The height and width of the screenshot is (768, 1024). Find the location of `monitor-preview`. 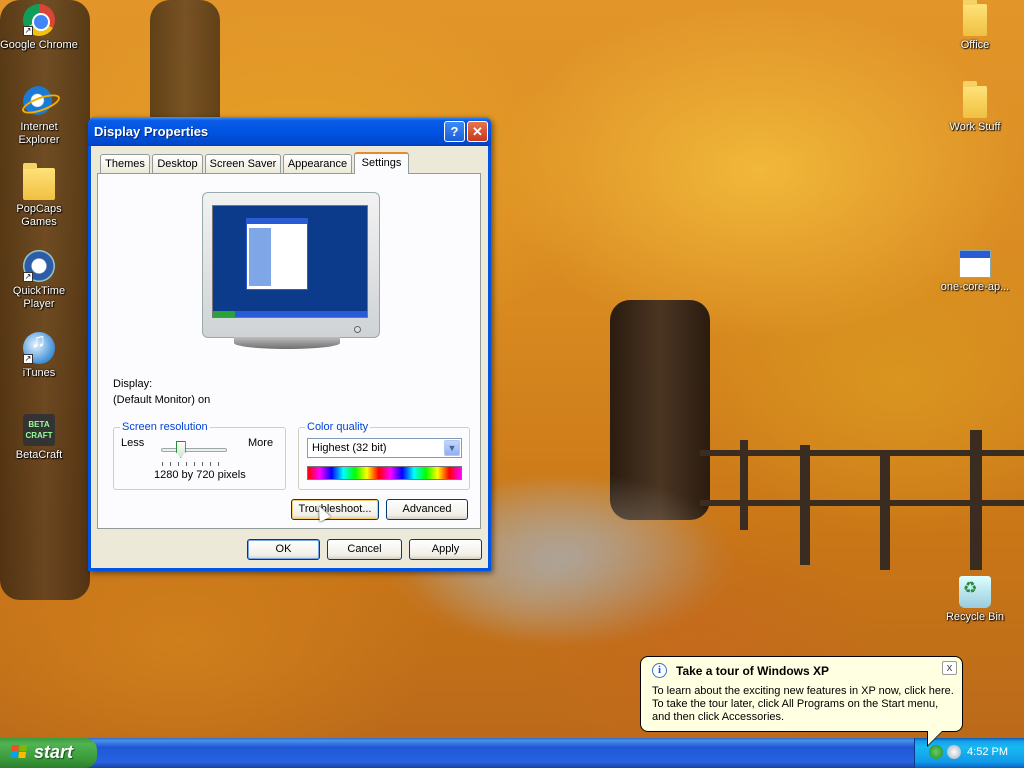

monitor-preview is located at coordinates (291, 265).